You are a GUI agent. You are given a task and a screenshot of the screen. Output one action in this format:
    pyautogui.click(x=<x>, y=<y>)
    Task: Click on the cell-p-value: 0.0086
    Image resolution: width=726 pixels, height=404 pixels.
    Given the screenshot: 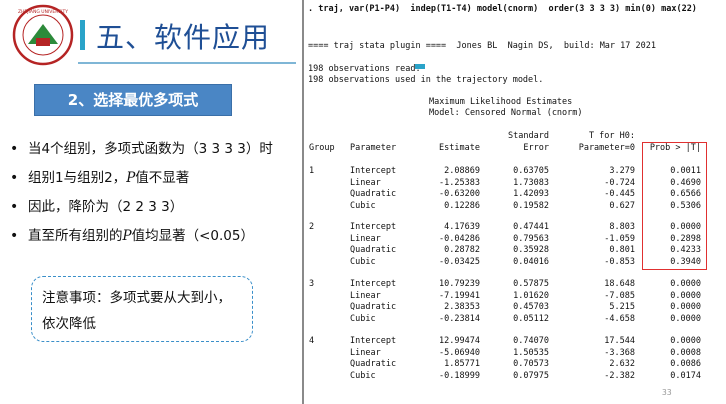 What is the action you would take?
    pyautogui.click(x=685, y=364)
    